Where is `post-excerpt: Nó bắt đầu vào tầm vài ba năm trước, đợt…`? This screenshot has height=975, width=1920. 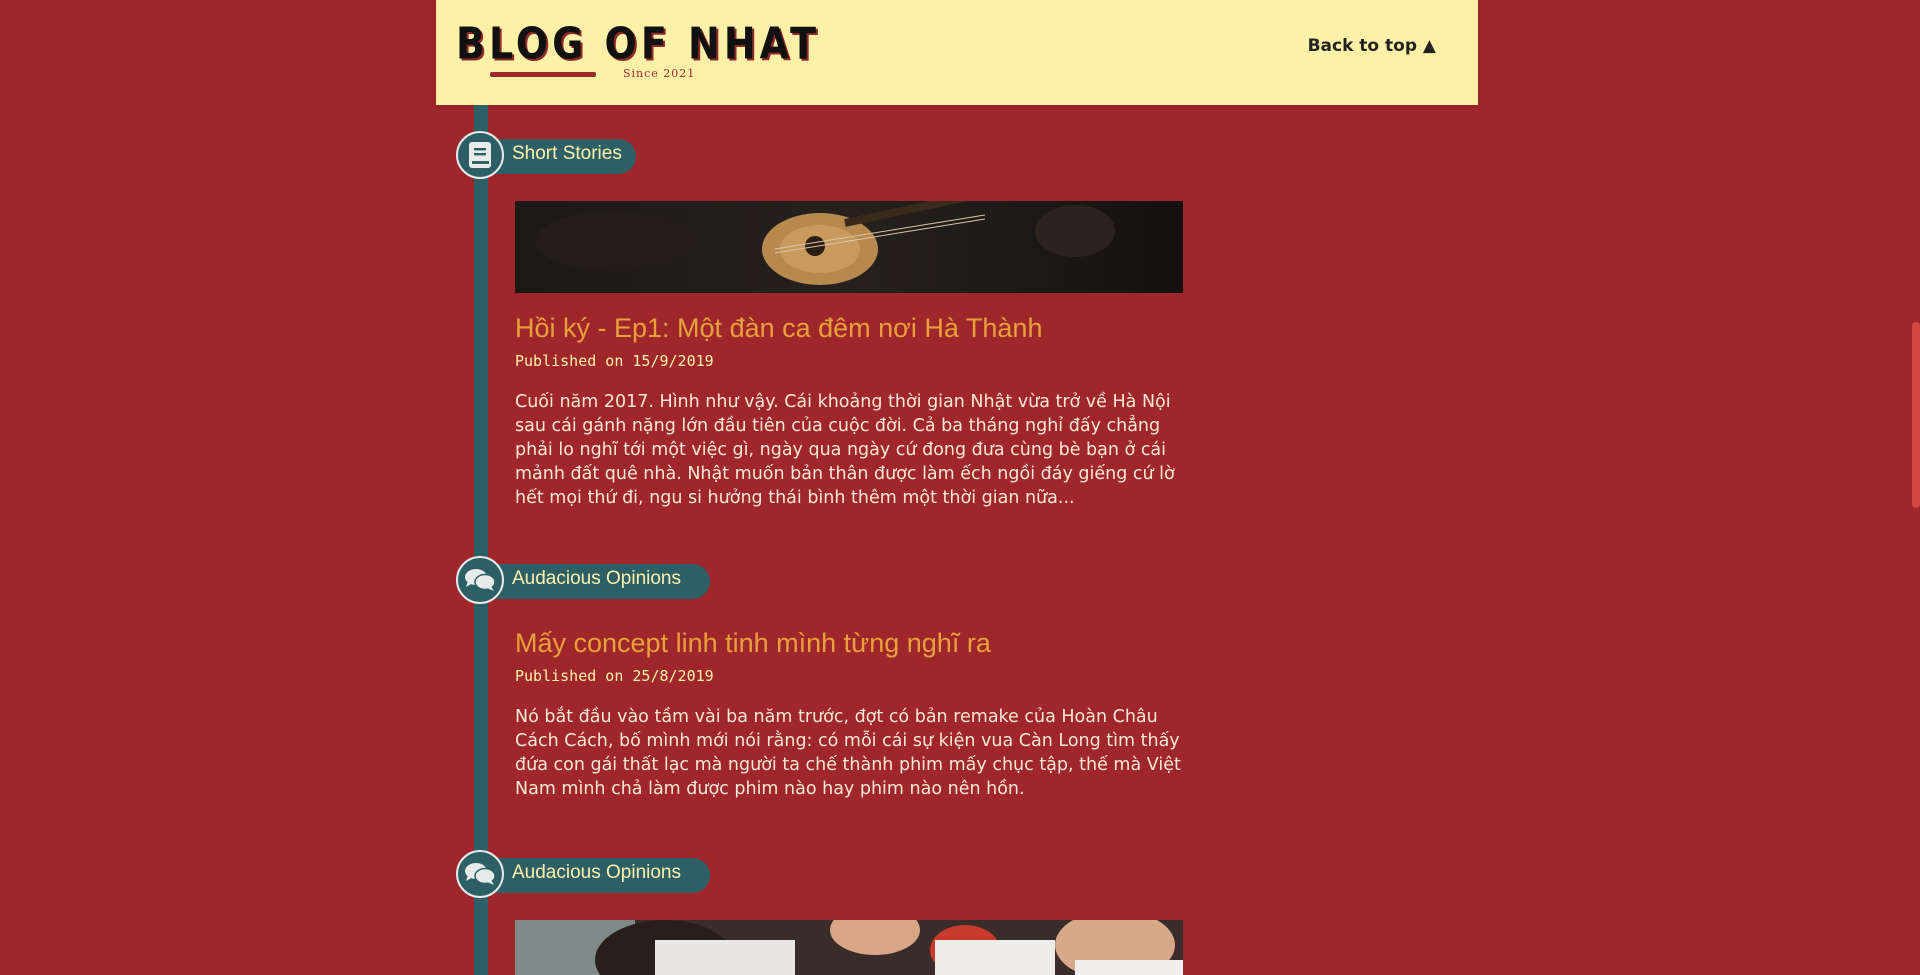 post-excerpt: Nó bắt đầu vào tầm vài ba năm trước, đợt… is located at coordinates (848, 753).